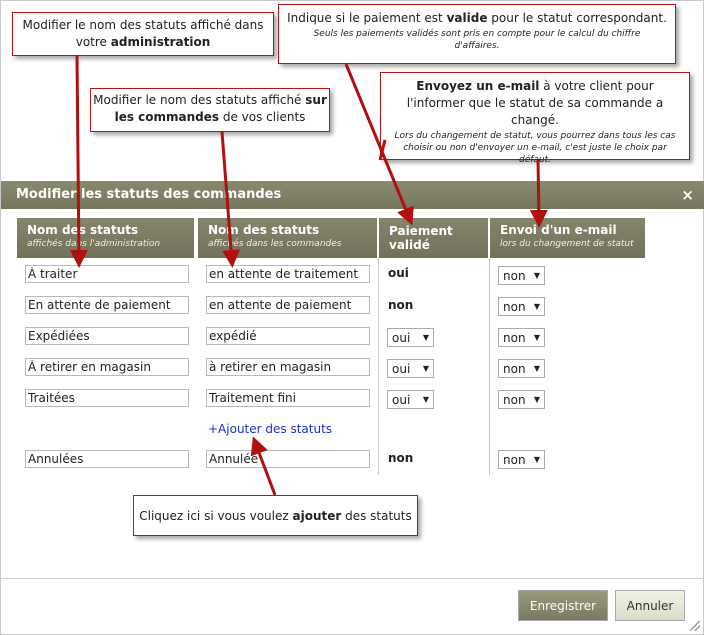  Describe the element at coordinates (687, 195) in the screenshot. I see `close-icon: ×` at that location.